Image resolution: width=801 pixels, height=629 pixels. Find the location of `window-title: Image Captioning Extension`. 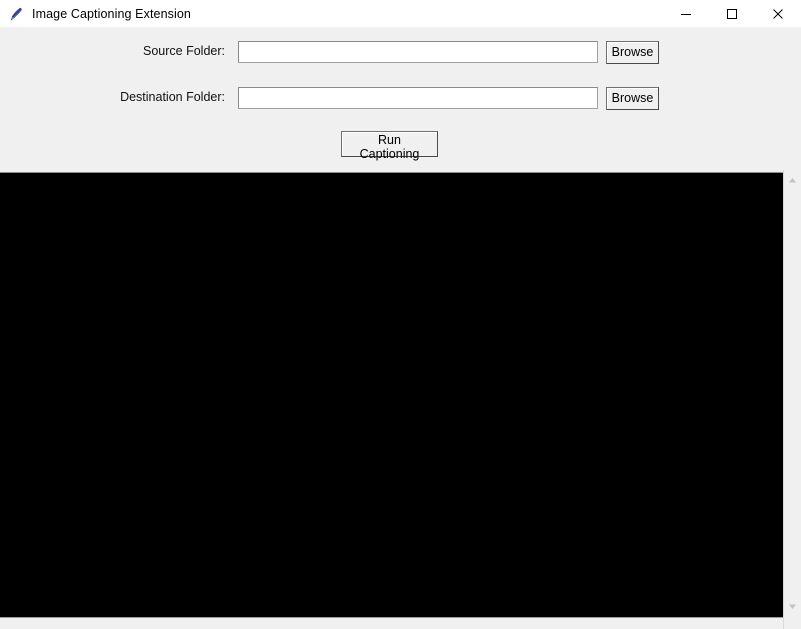

window-title: Image Captioning Extension is located at coordinates (111, 13).